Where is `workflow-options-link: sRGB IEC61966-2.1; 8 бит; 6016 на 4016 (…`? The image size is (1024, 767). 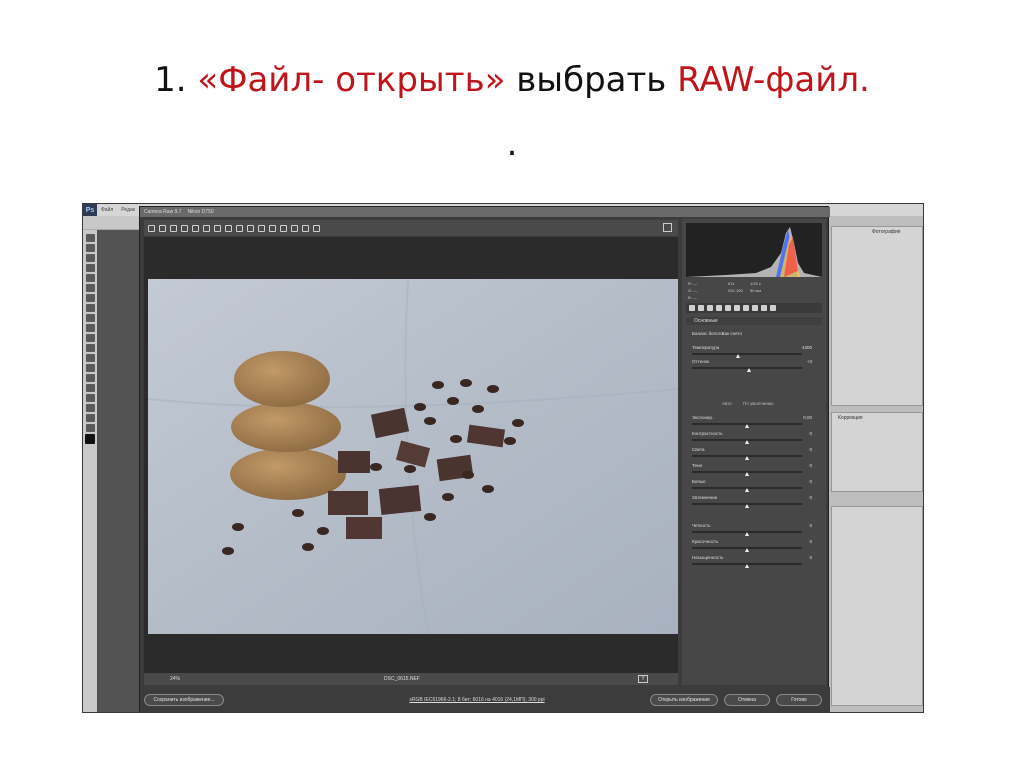 workflow-options-link: sRGB IEC61966-2.1; 8 бит; 6016 на 4016 (… is located at coordinates (477, 700).